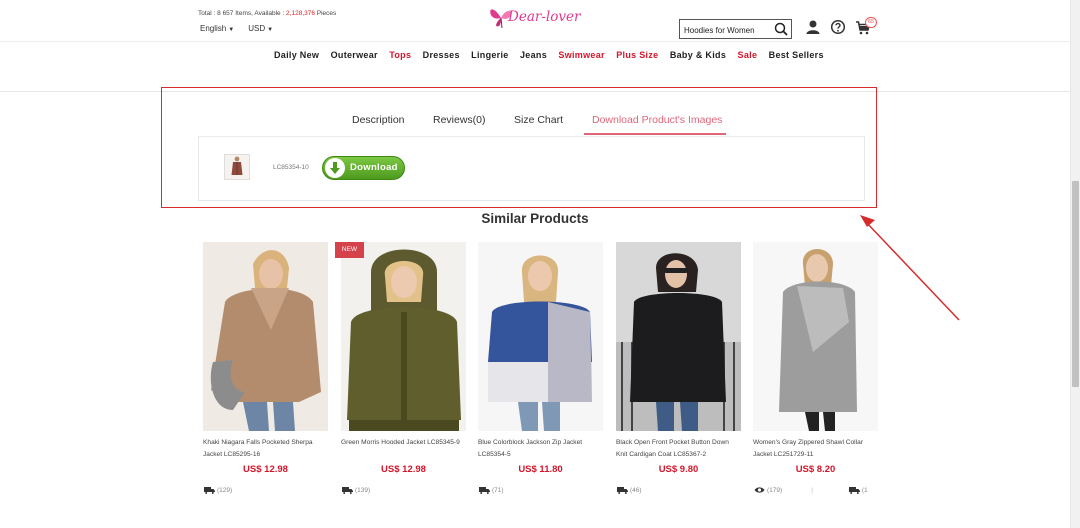  Describe the element at coordinates (257, 28) in the screenshot. I see `currency-label: USD` at that location.